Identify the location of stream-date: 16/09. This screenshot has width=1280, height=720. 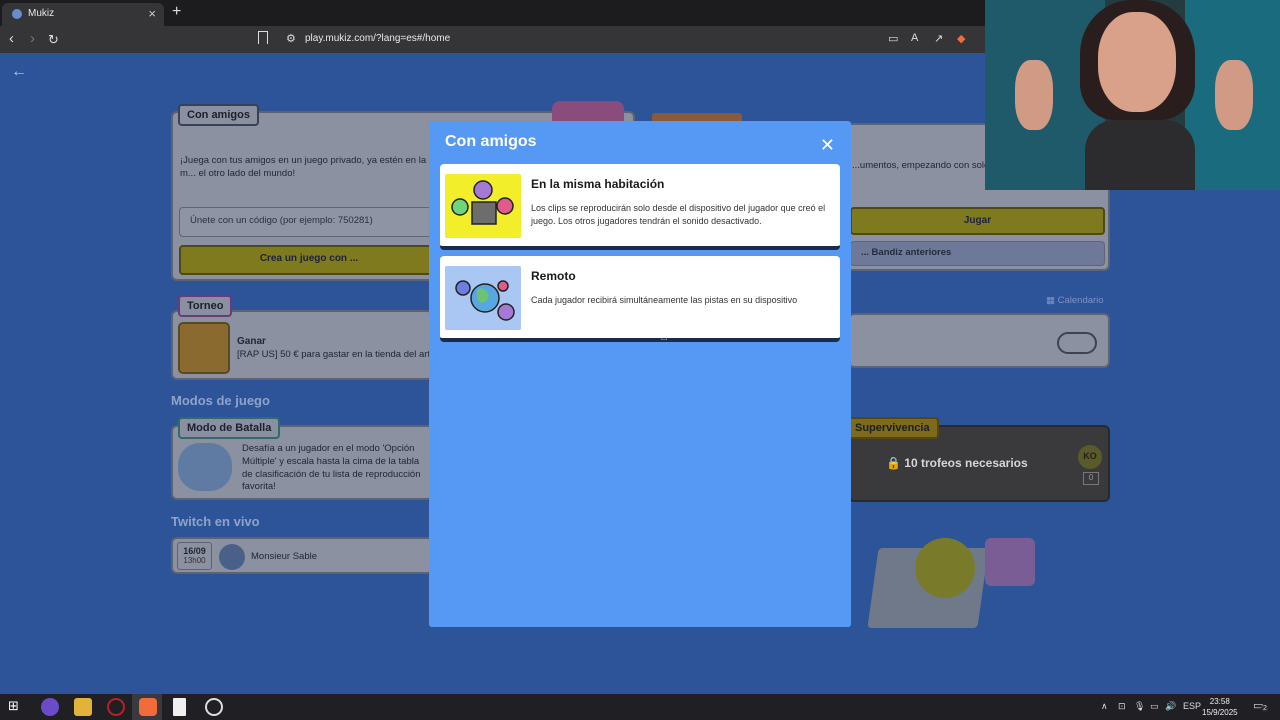
(194, 551).